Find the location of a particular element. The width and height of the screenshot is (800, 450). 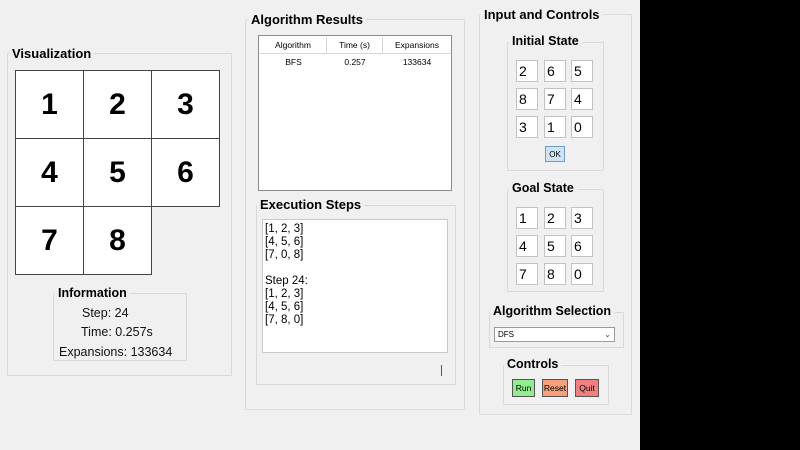

initial-cell: 2 is located at coordinates (527, 71).